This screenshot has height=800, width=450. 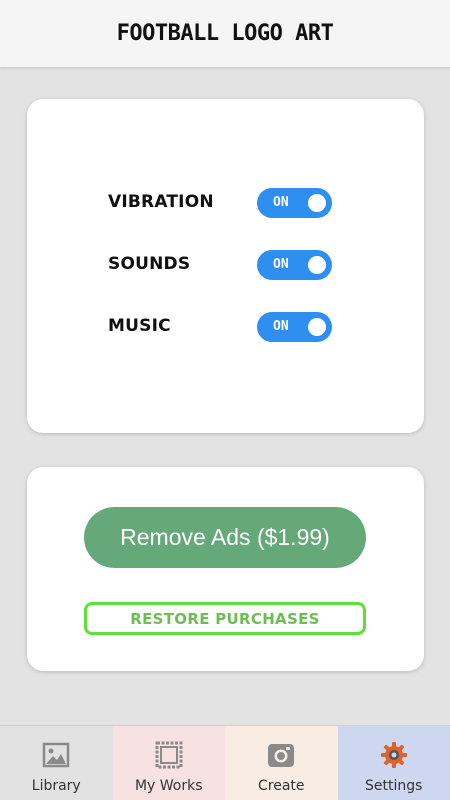 What do you see at coordinates (56, 755) in the screenshot?
I see `image-icon` at bounding box center [56, 755].